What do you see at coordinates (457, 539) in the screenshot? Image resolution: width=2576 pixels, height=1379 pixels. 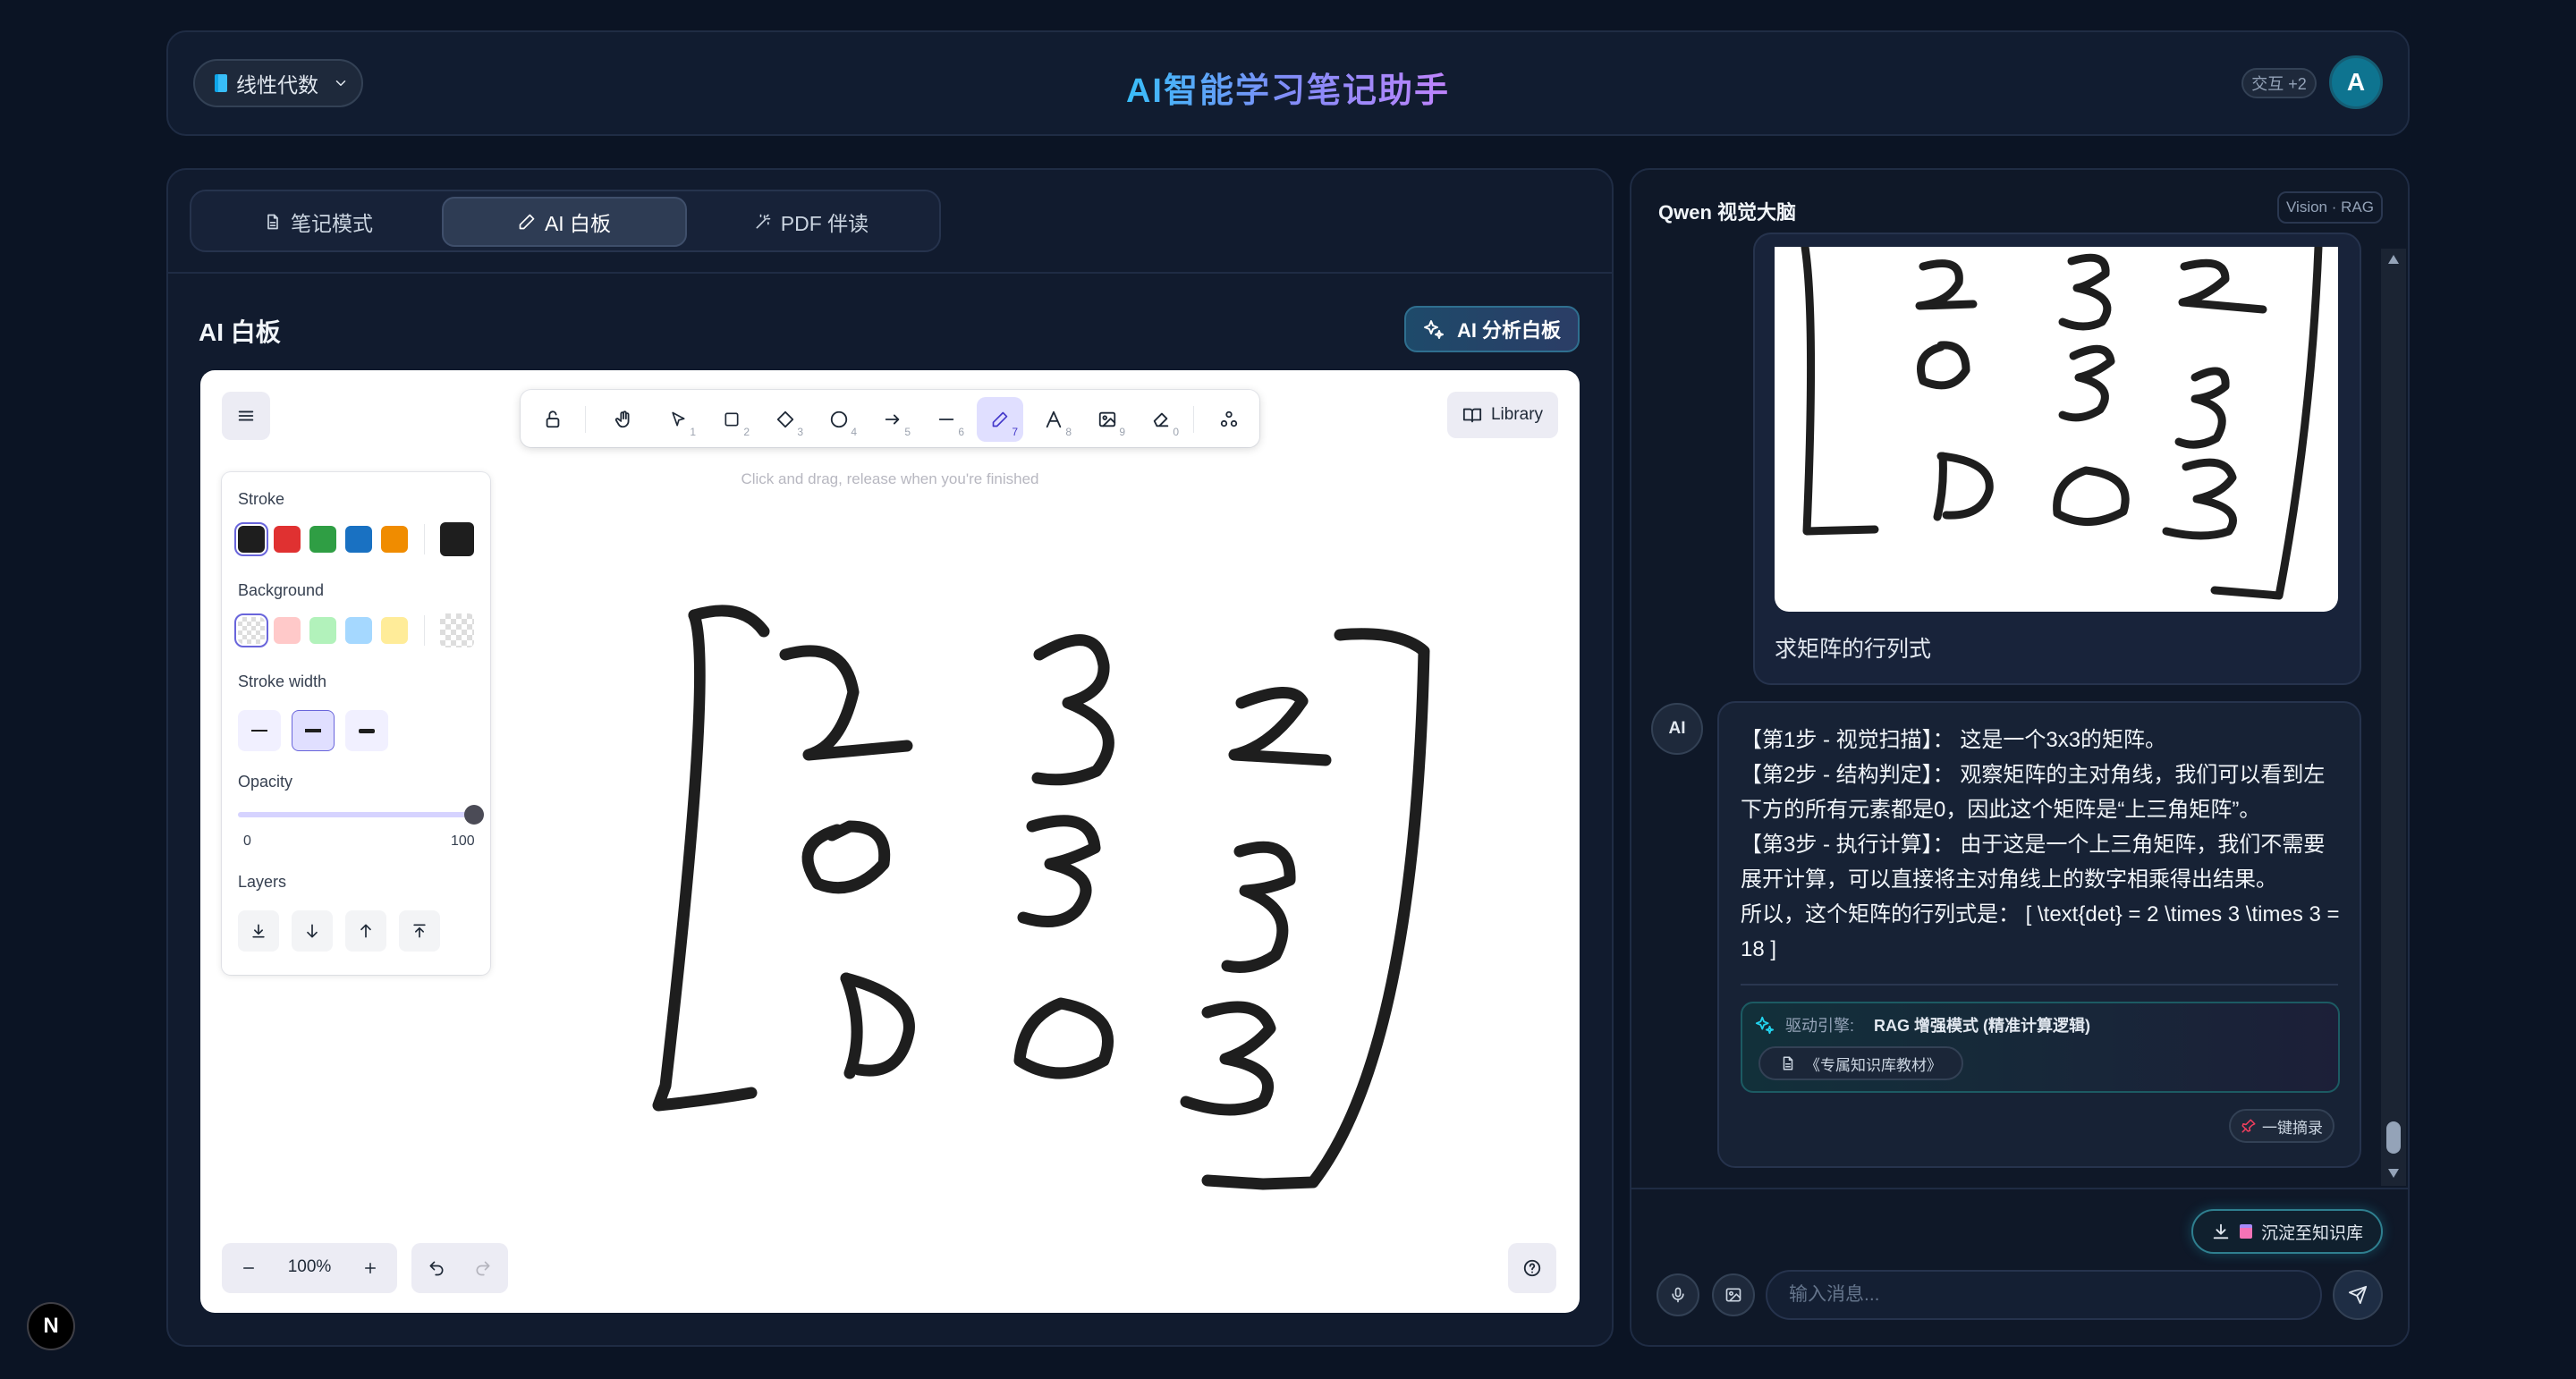 I see `current-stroke-color` at bounding box center [457, 539].